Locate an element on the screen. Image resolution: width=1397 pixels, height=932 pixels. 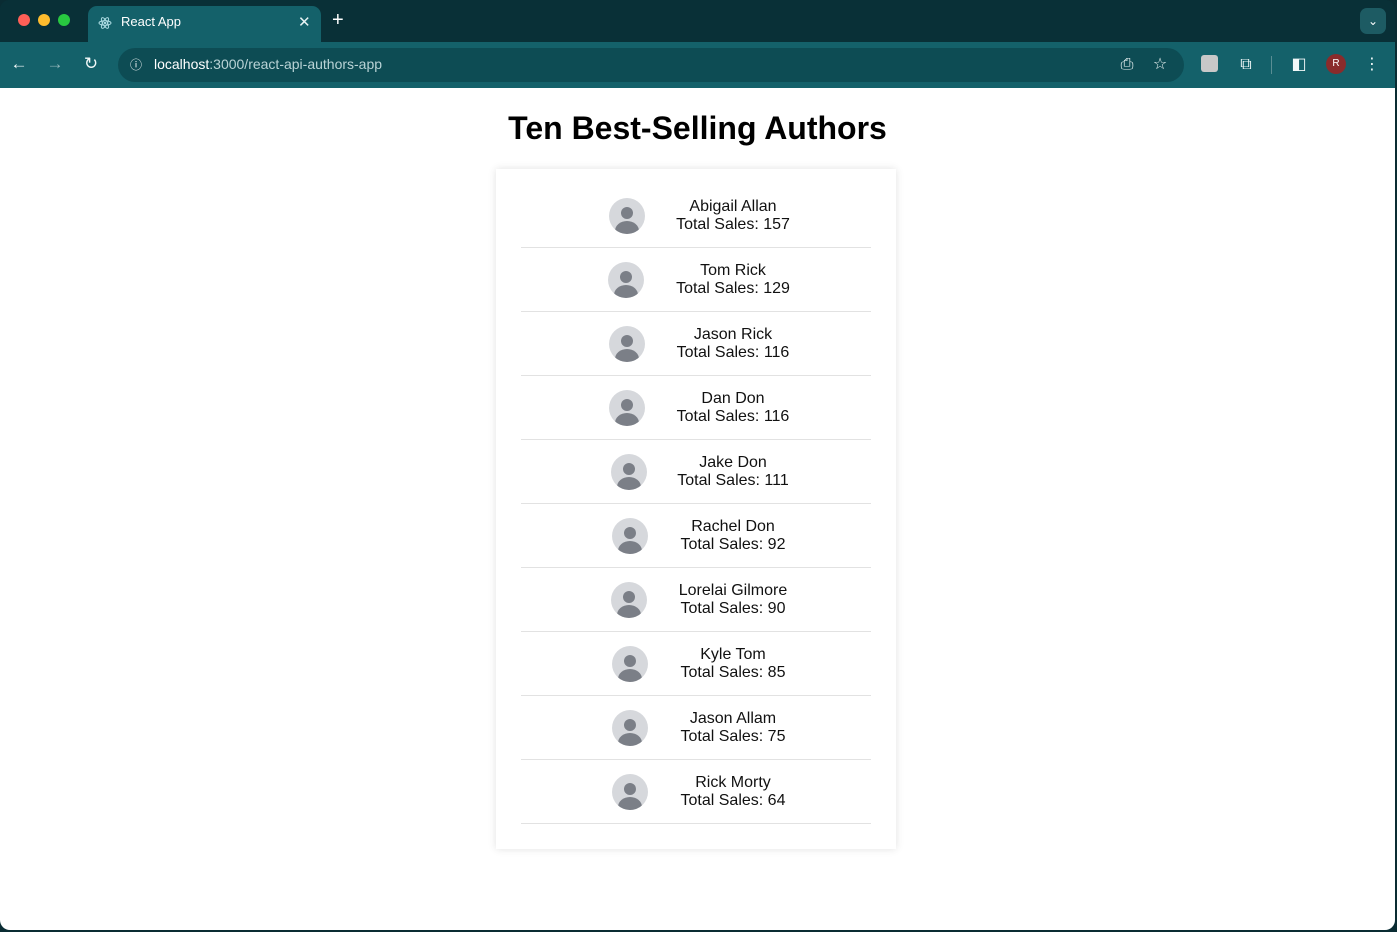
info-icon: ⓘ is located at coordinates (136, 65).